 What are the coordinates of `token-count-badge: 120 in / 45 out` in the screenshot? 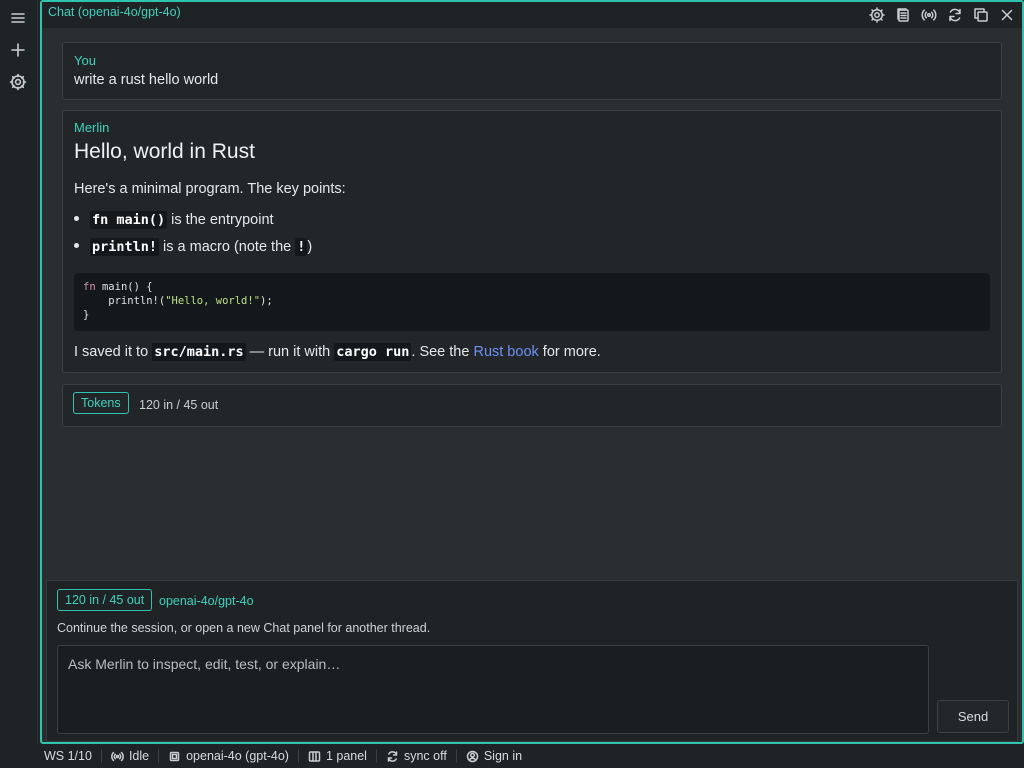 It's located at (105, 600).